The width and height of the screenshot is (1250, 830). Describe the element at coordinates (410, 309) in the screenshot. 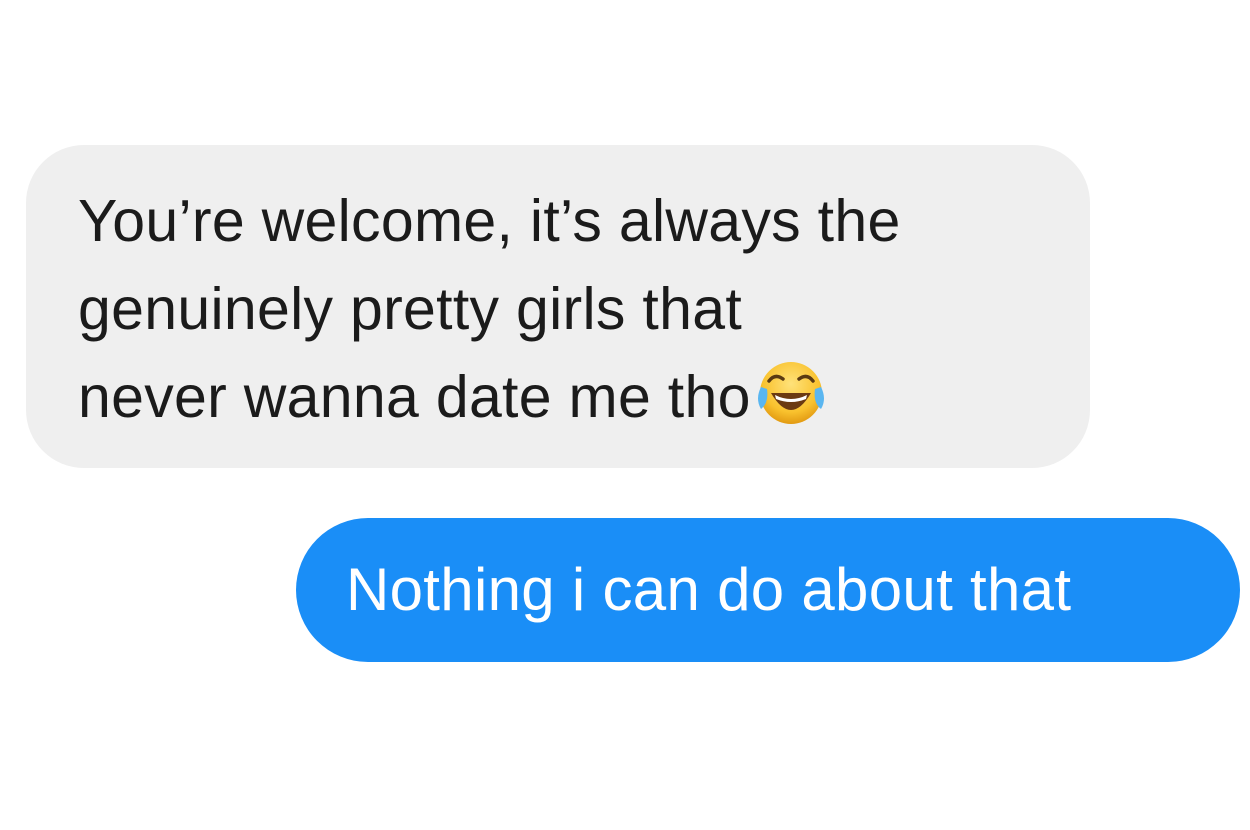

I see `incoming-message-line-2: genuinely pretty girls that` at that location.